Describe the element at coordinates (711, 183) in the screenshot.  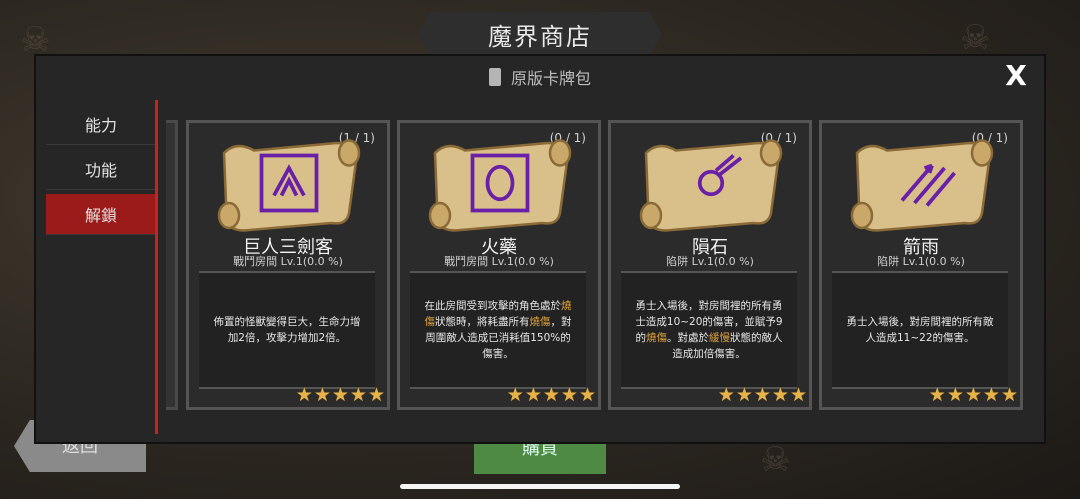
I see `scroll-meteor-icon` at that location.